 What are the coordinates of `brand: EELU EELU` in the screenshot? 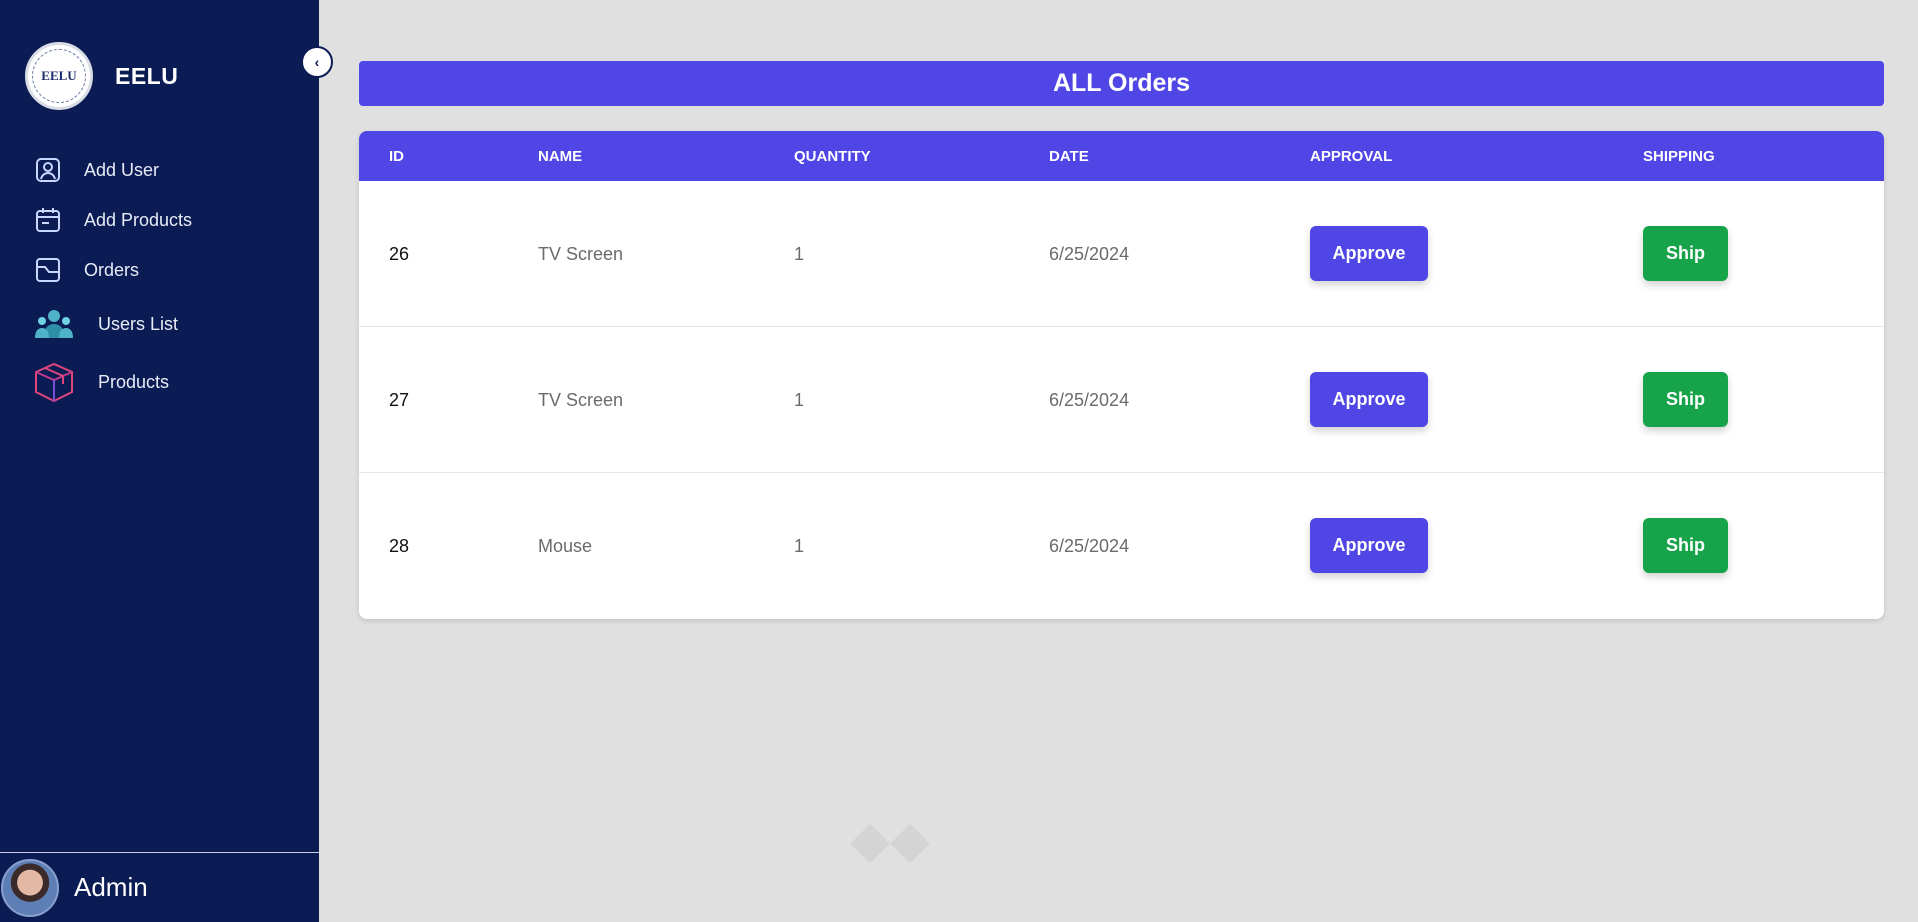 It's located at (101, 76).